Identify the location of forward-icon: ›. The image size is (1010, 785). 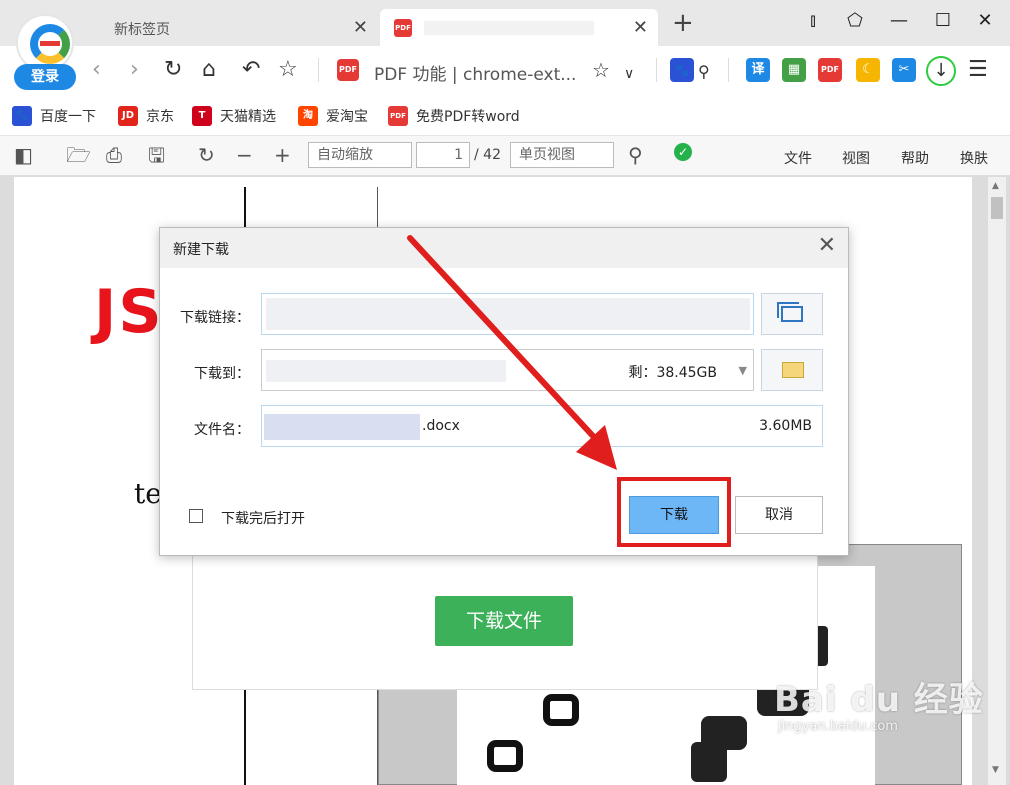
(134, 70).